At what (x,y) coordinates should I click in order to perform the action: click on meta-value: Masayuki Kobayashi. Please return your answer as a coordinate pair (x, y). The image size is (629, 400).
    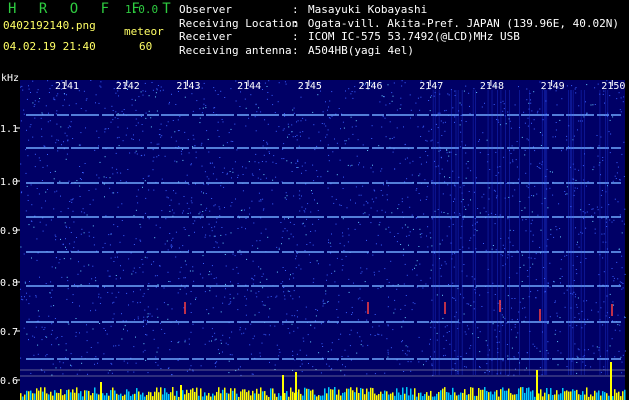
    Looking at the image, I should click on (368, 9).